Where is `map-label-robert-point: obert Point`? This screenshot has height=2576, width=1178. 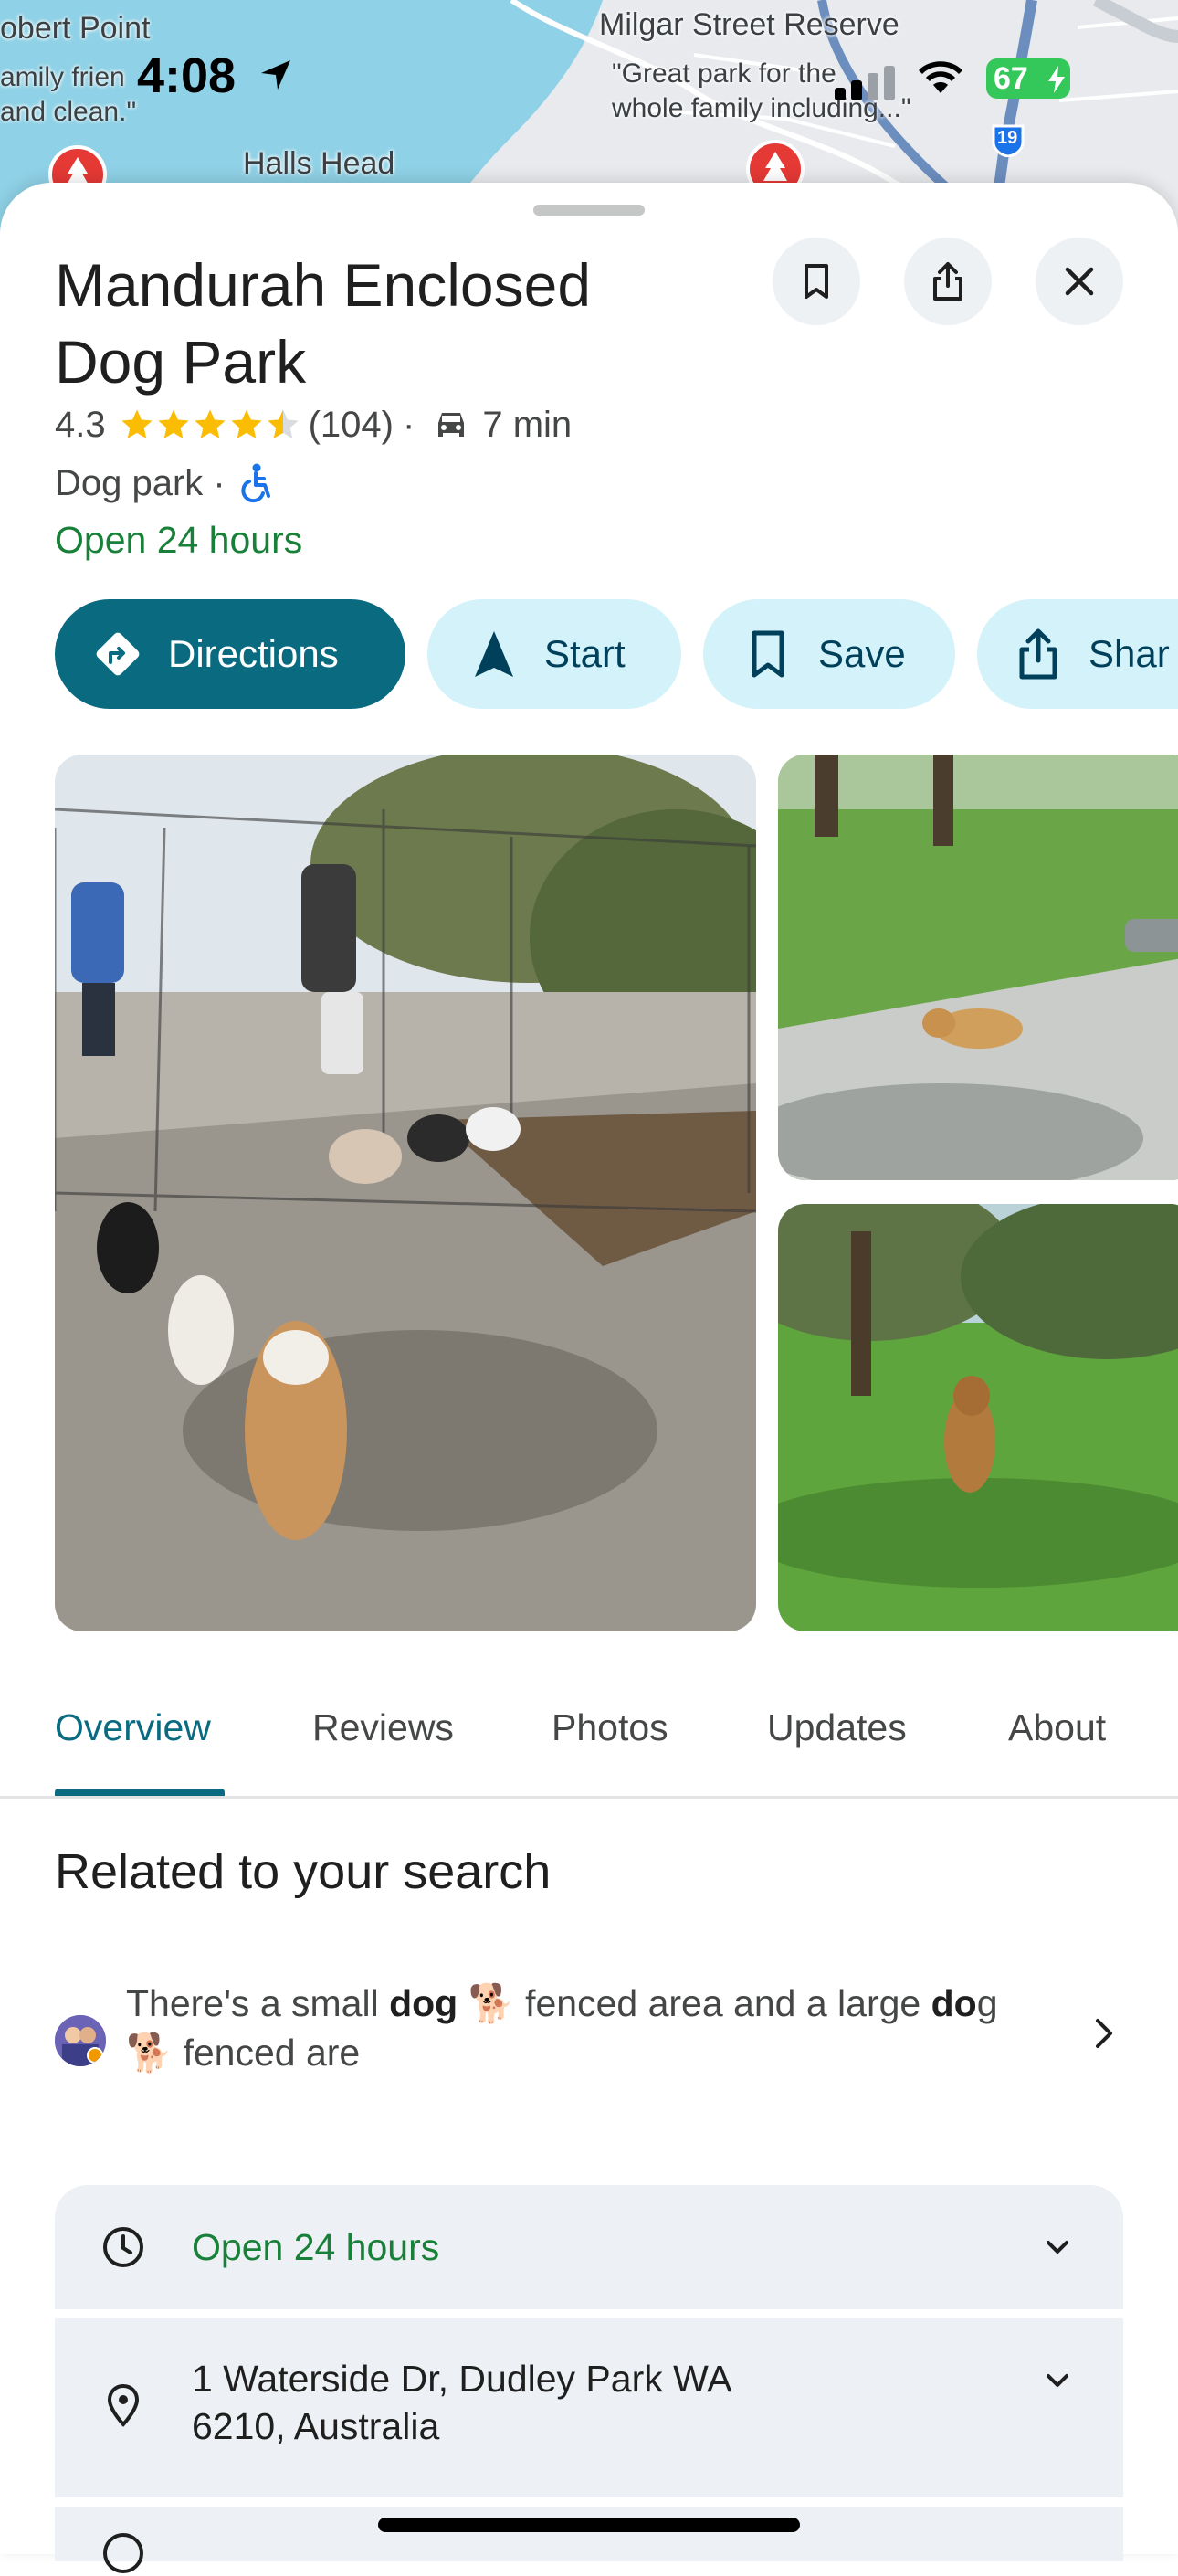
map-label-robert-point: obert Point is located at coordinates (75, 28).